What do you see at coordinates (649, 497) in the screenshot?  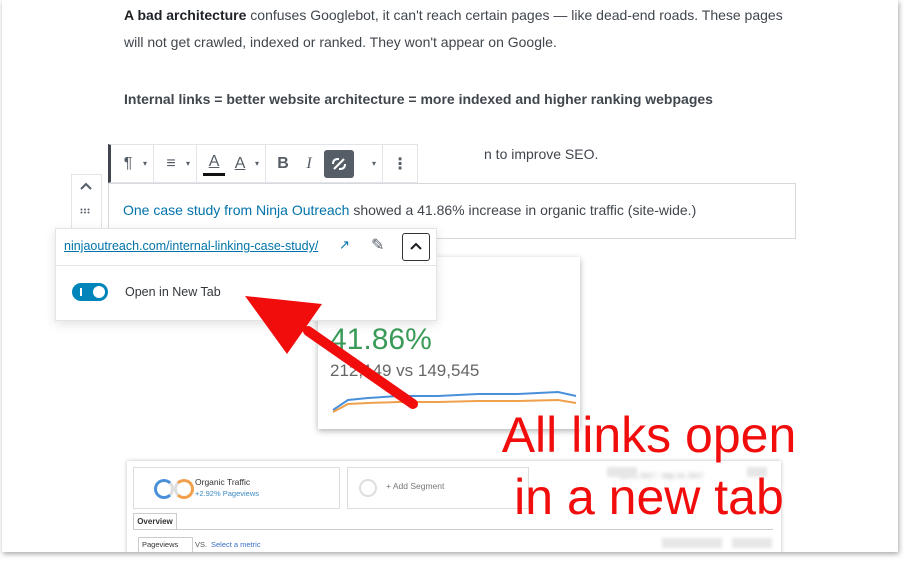 I see `annotation-line-2: in a new tab` at bounding box center [649, 497].